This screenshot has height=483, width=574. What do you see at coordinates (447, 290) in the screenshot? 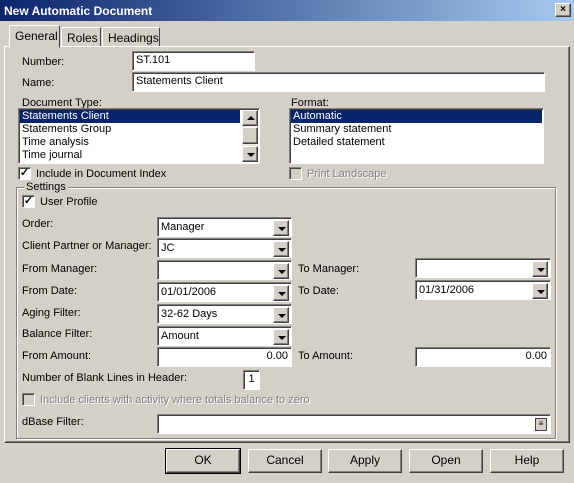
I see `to-date-value: 01/31/2006` at bounding box center [447, 290].